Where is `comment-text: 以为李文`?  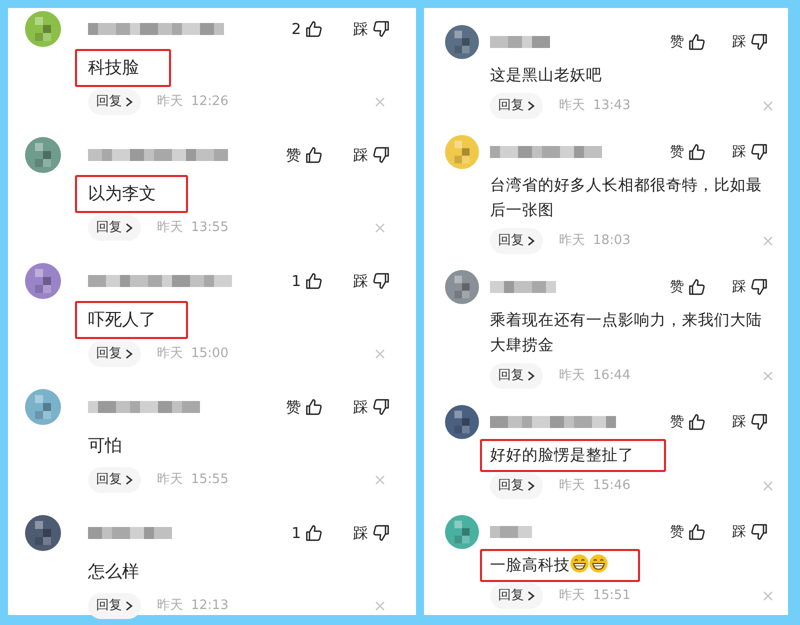
comment-text: 以为李文 is located at coordinates (131, 194).